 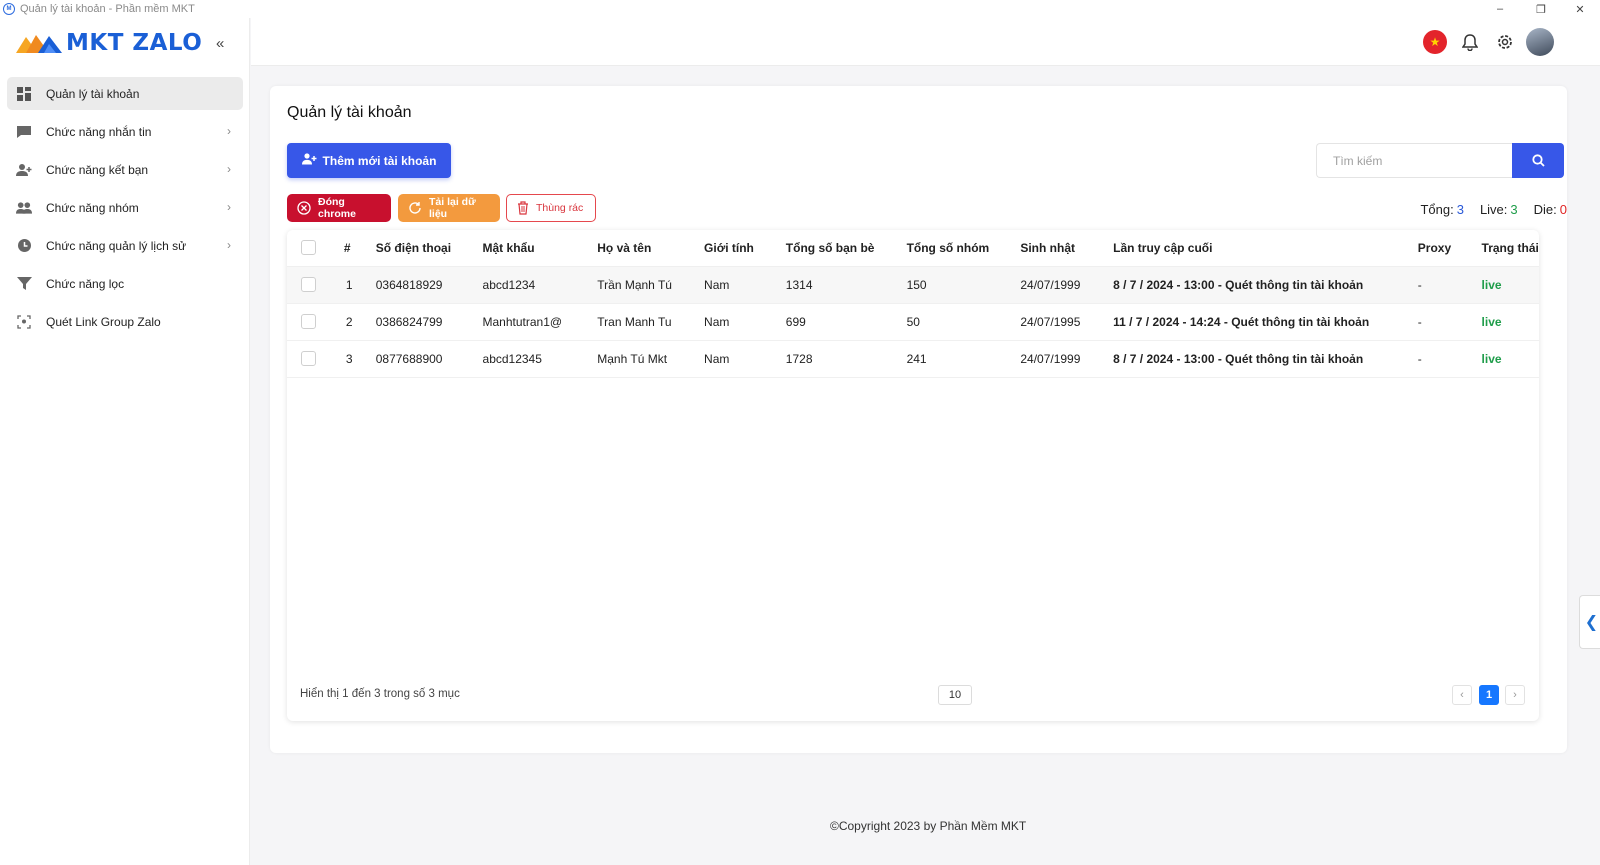 What do you see at coordinates (1449, 359) in the screenshot?
I see `proxy-cell: -` at bounding box center [1449, 359].